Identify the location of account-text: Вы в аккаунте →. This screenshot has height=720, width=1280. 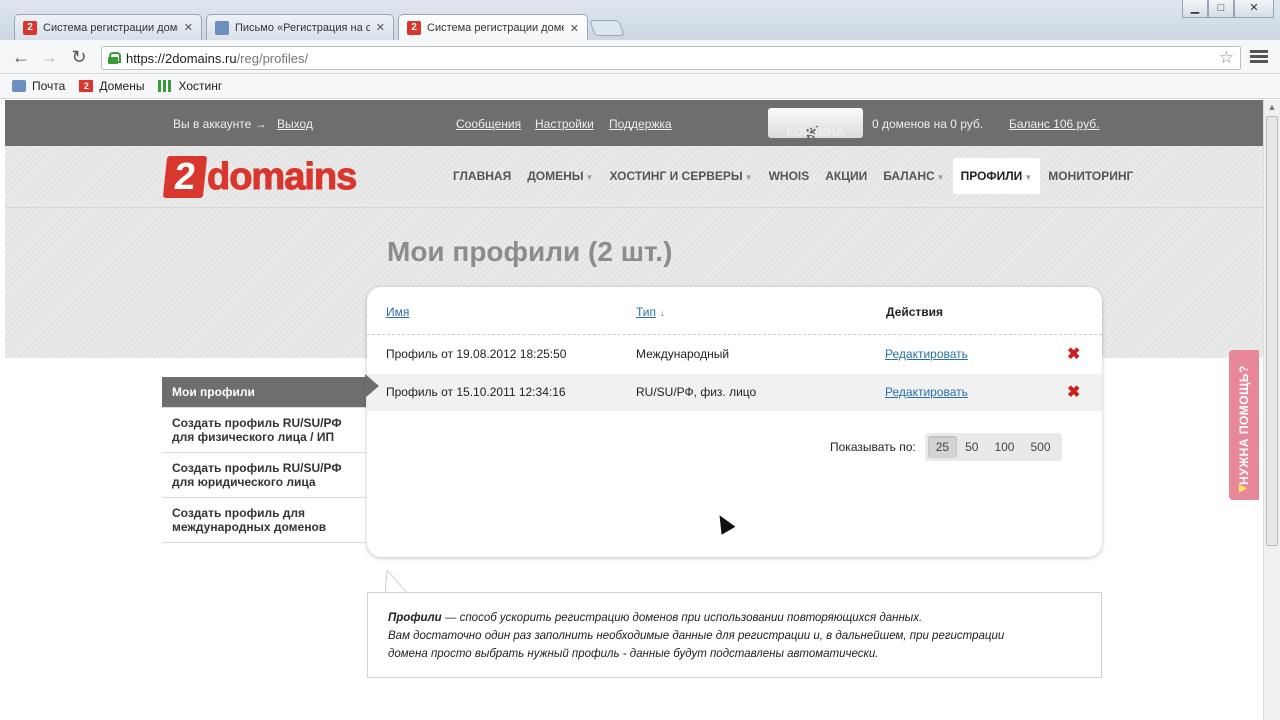
(220, 124).